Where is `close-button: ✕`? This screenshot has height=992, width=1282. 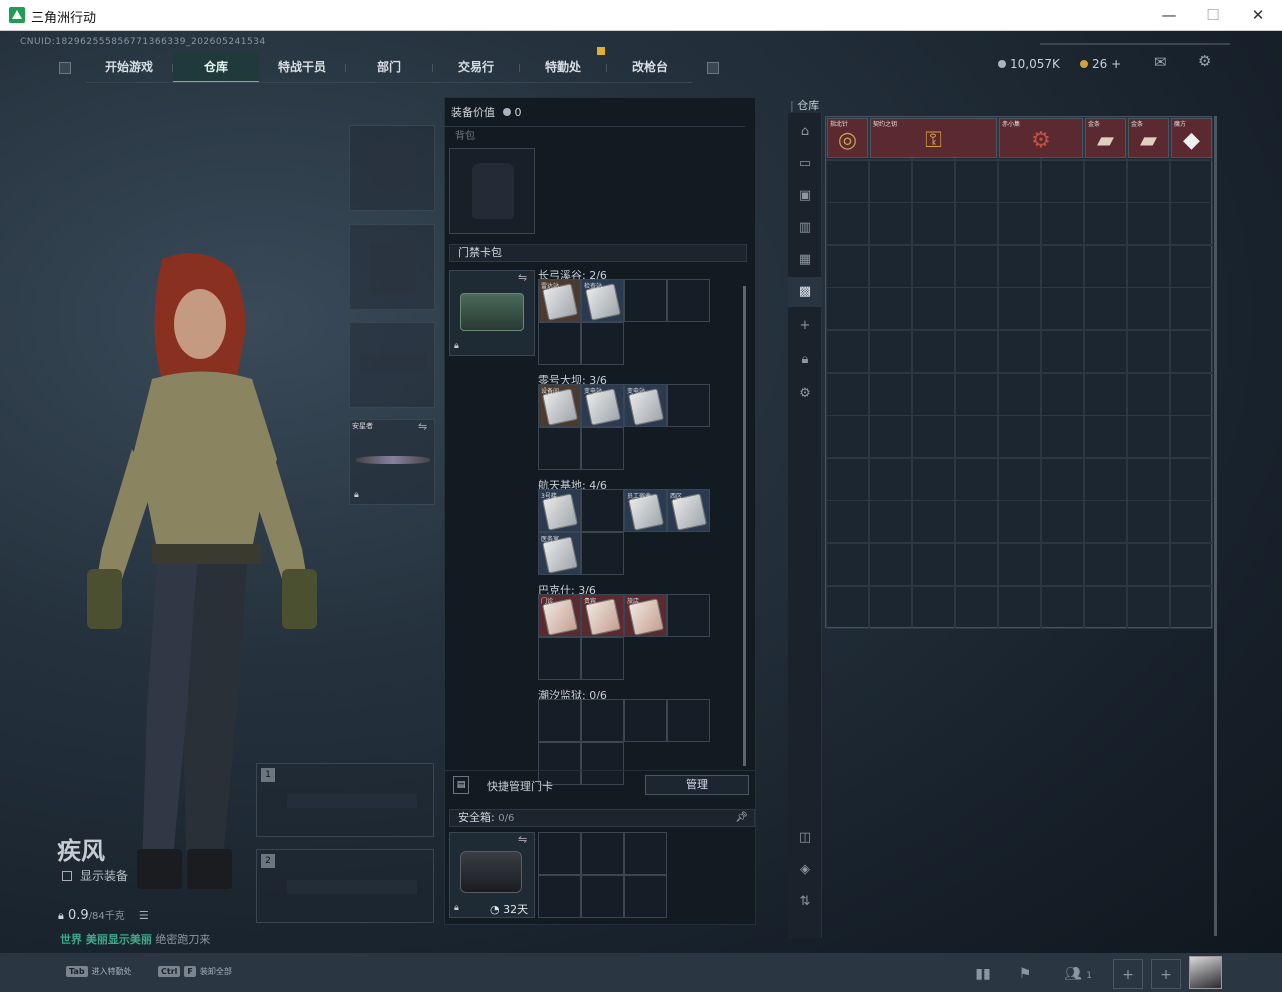
close-button: ✕ is located at coordinates (1258, 15).